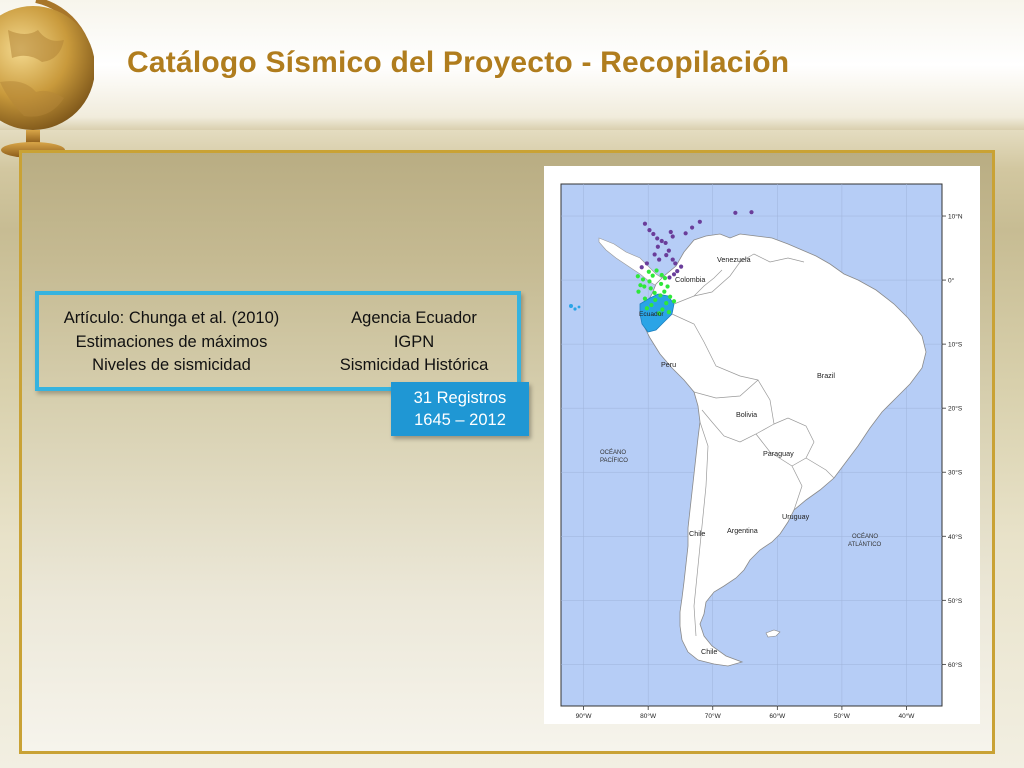 This screenshot has height=768, width=1024. I want to click on info-line: Estimaciones de máximos, so click(171, 341).